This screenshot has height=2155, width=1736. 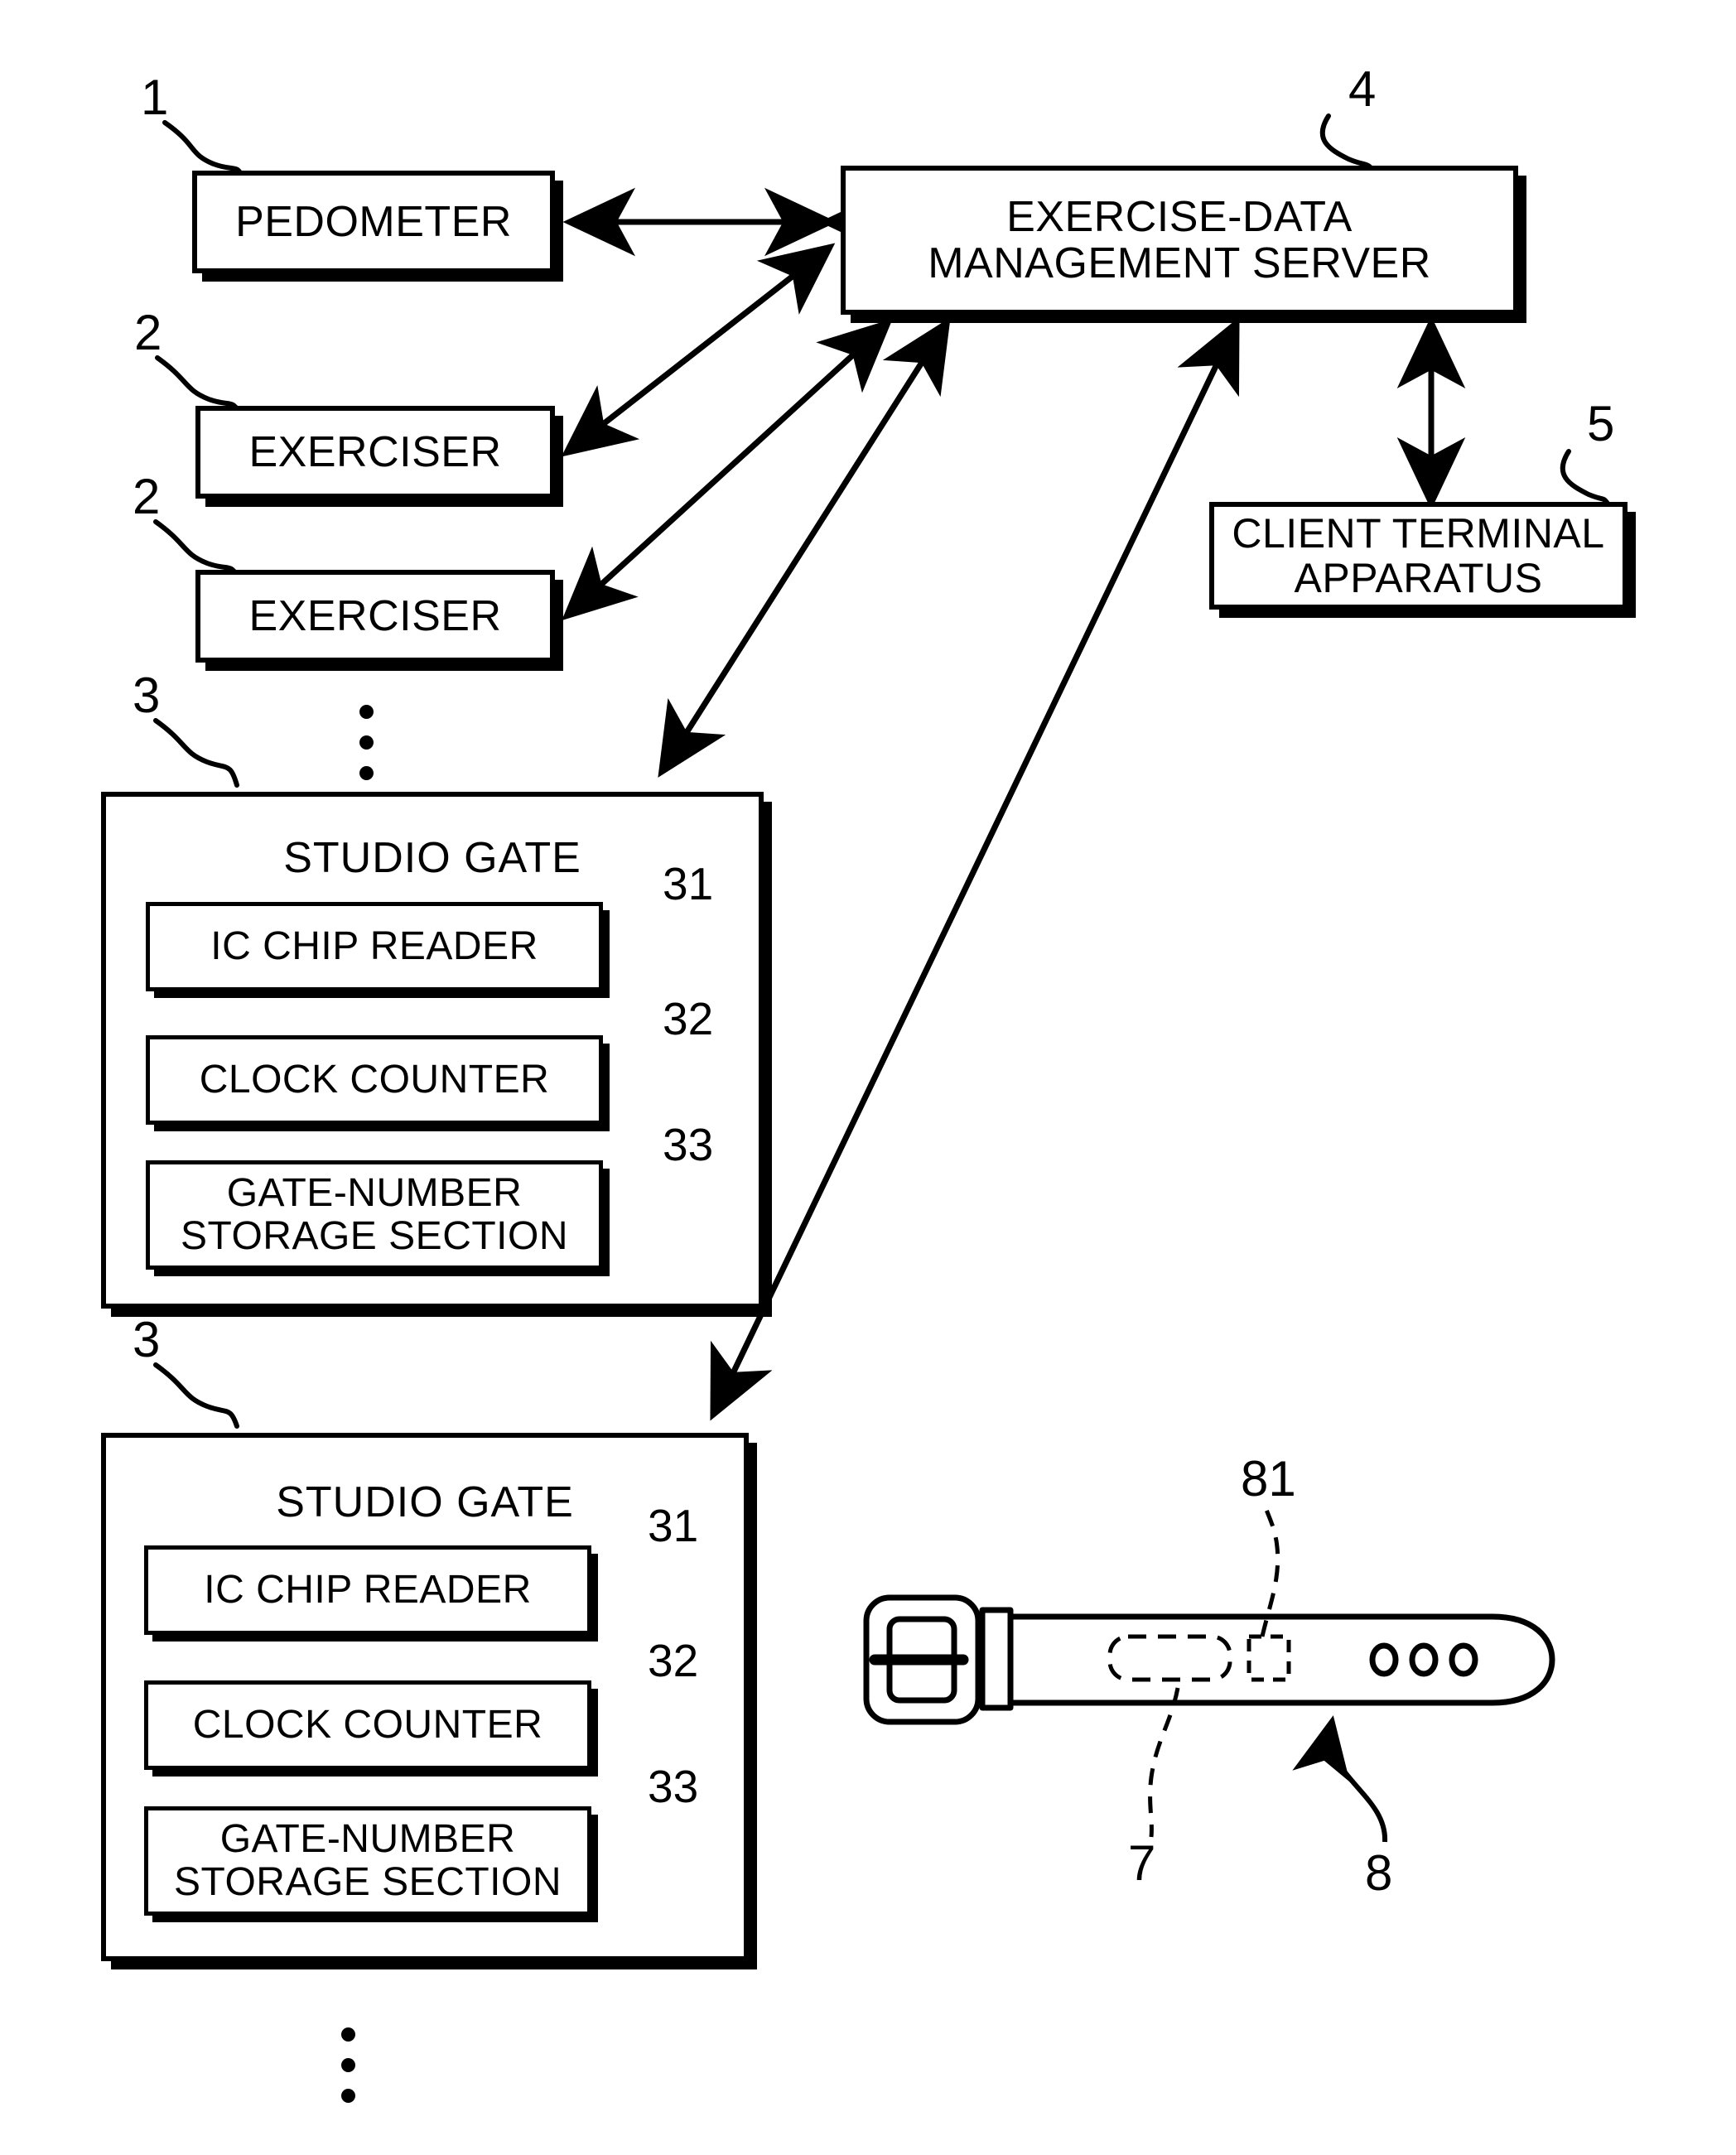 What do you see at coordinates (196, 753) in the screenshot?
I see `leader-ref-3a` at bounding box center [196, 753].